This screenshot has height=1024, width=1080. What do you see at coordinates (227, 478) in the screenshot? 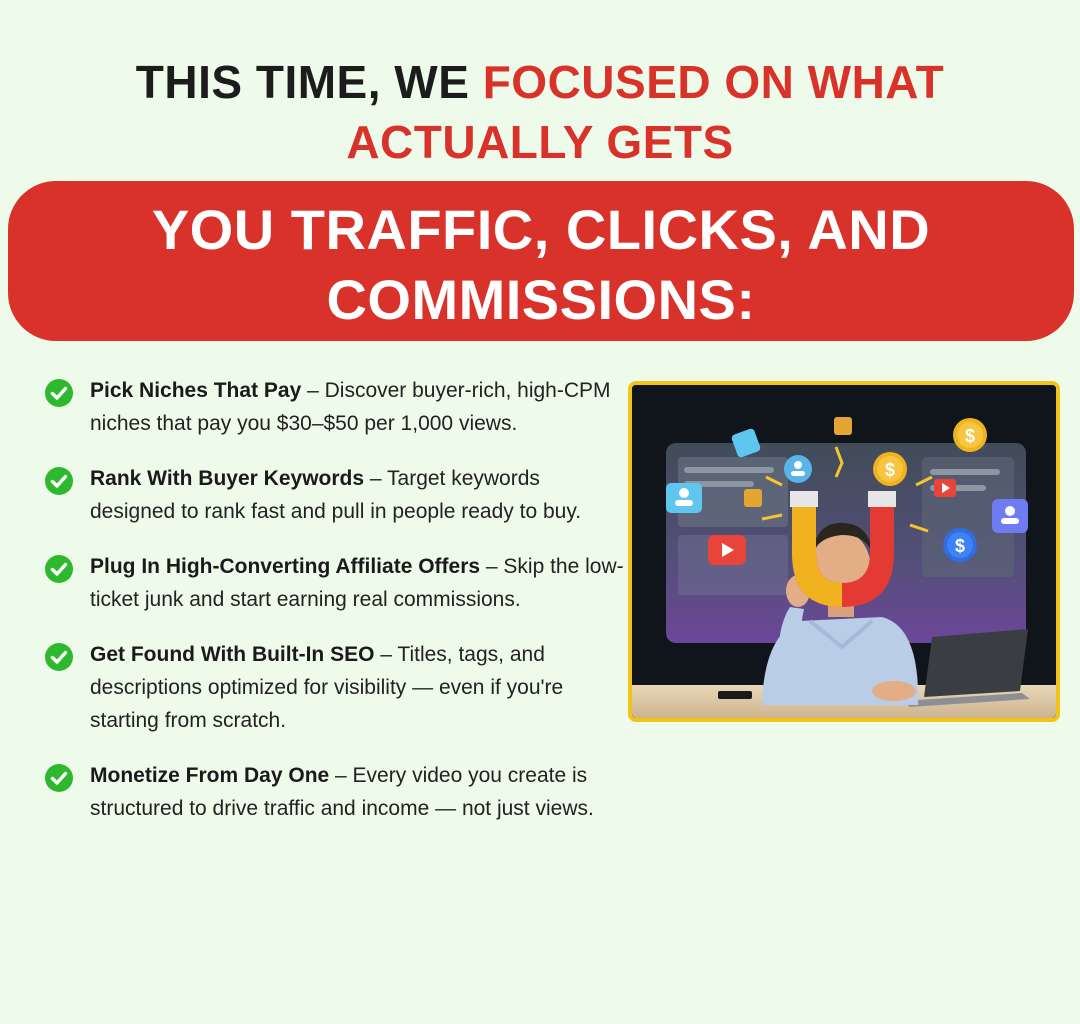
I see `feature-title: Rank With Buyer Keywords` at bounding box center [227, 478].